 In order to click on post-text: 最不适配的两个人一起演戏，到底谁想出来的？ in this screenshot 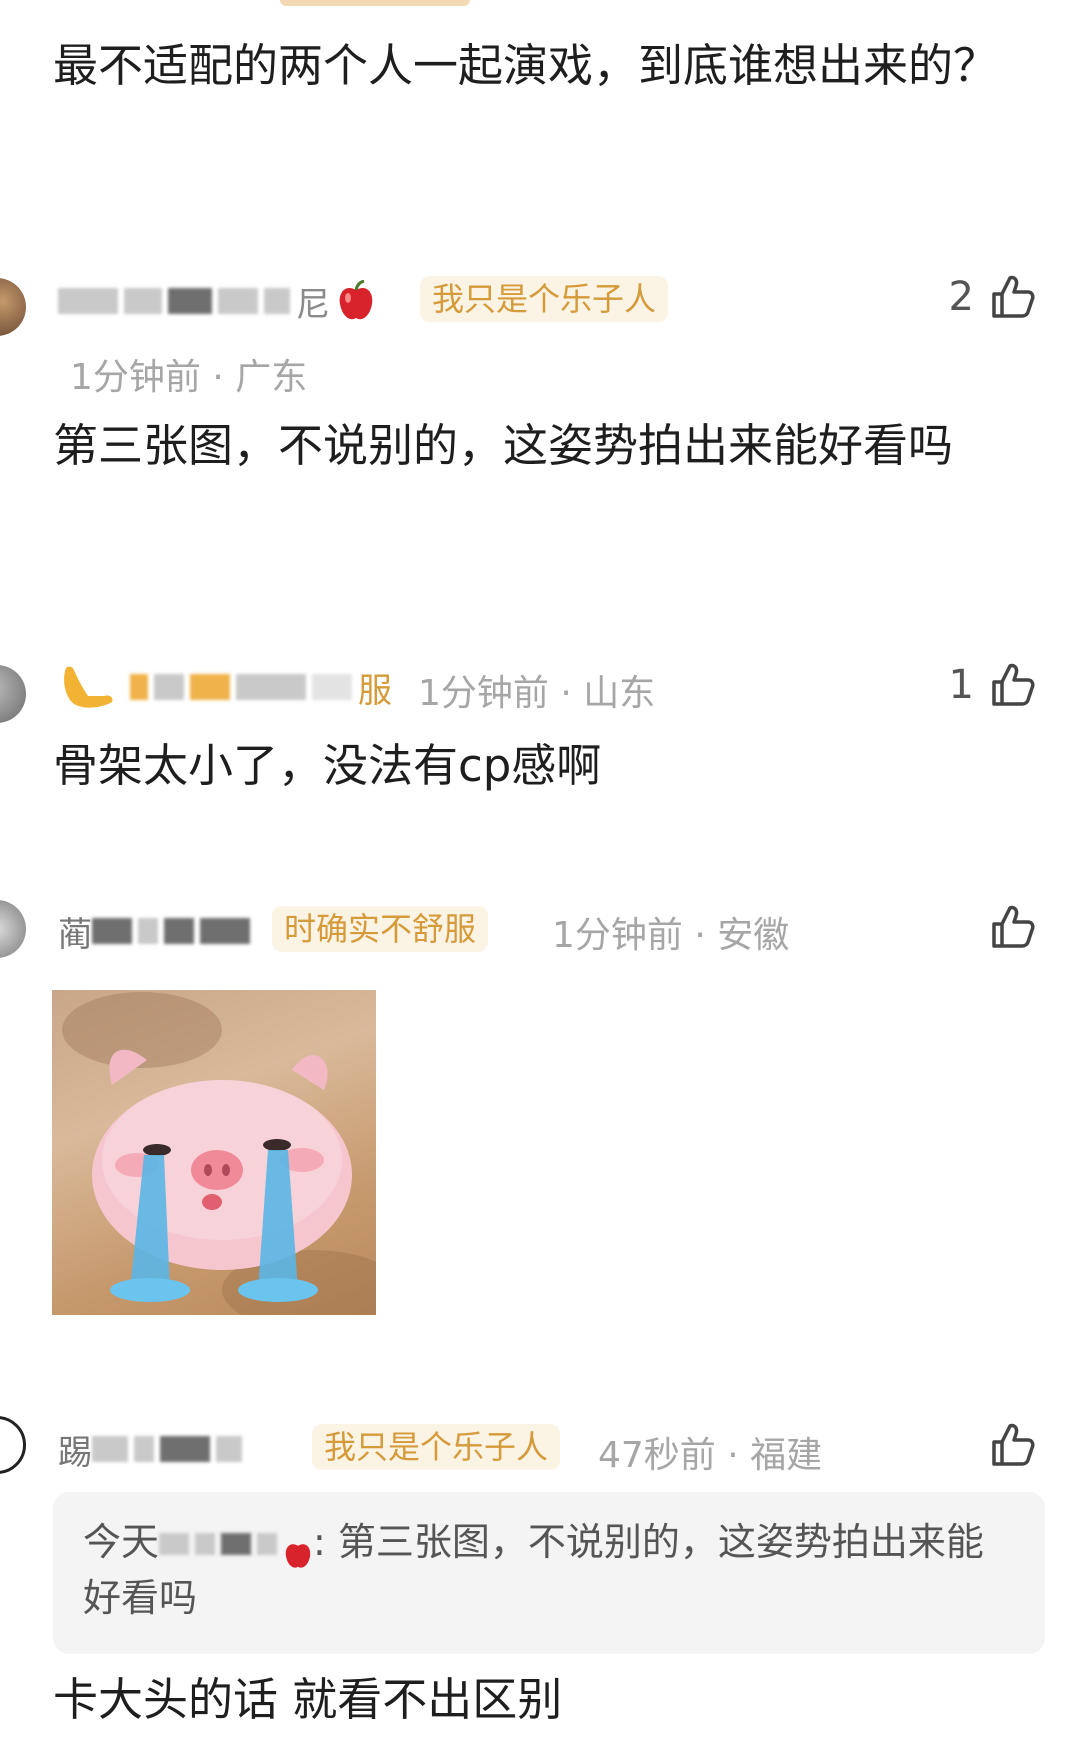, I will do `click(526, 65)`.